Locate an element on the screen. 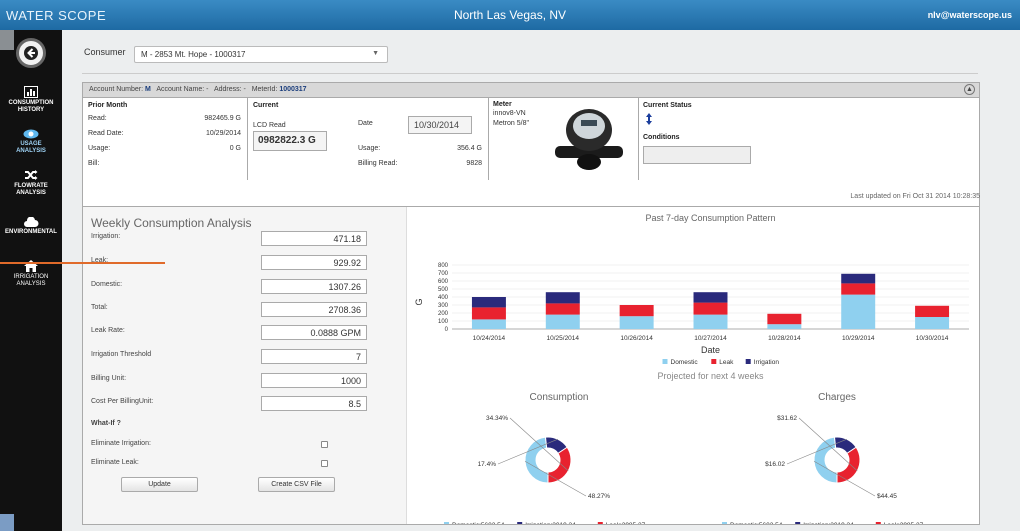  meter-title: Meter is located at coordinates (502, 104).